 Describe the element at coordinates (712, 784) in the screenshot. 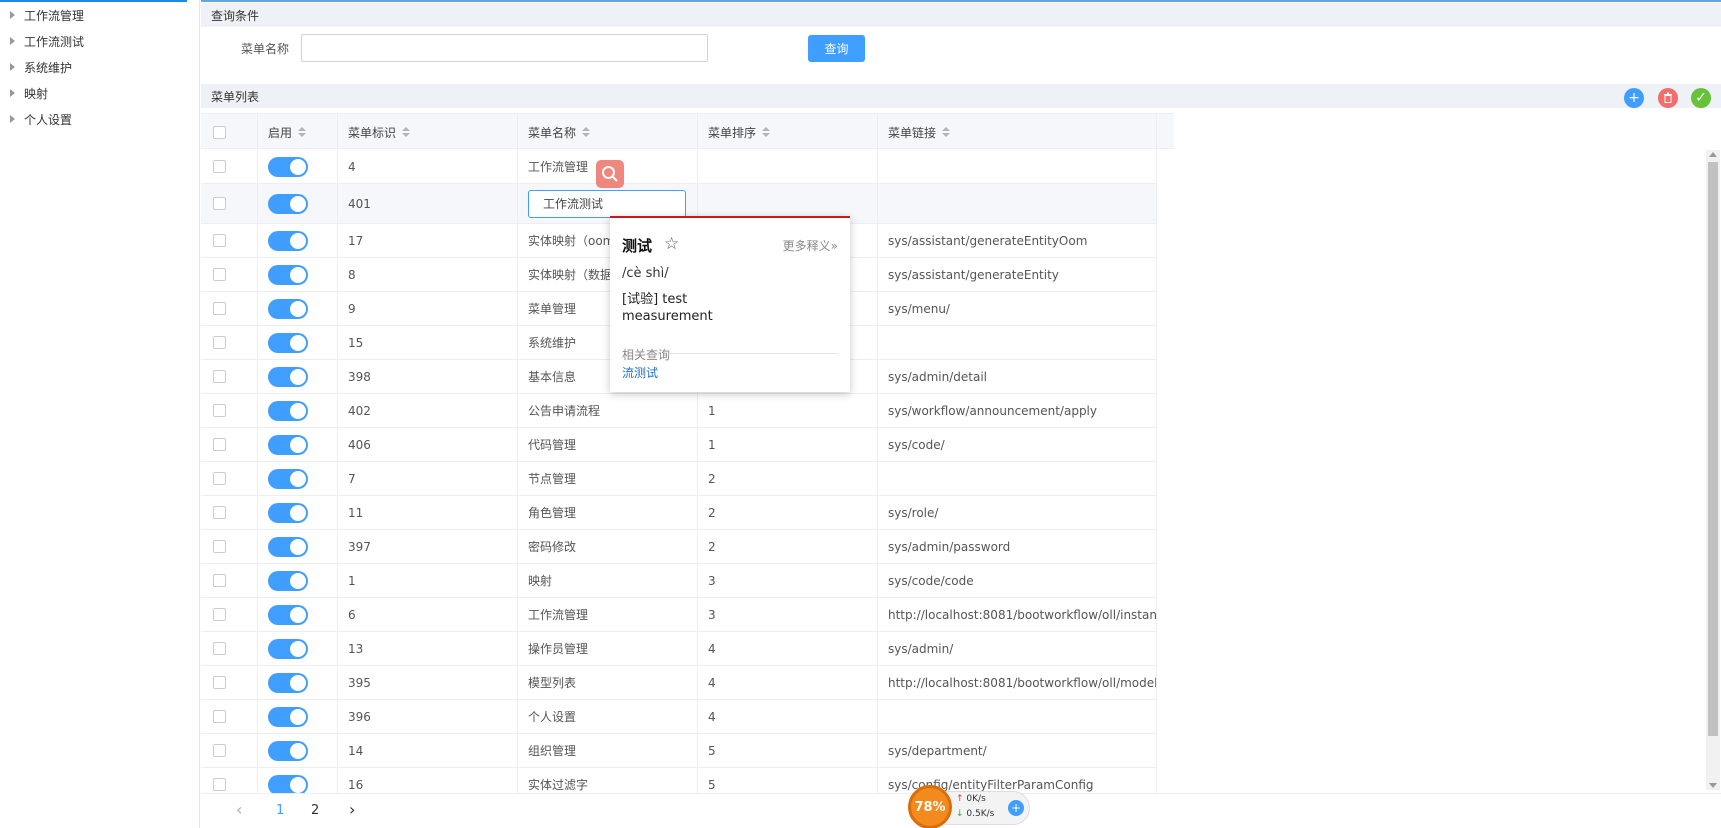

I see `menu-order-text: 5` at that location.